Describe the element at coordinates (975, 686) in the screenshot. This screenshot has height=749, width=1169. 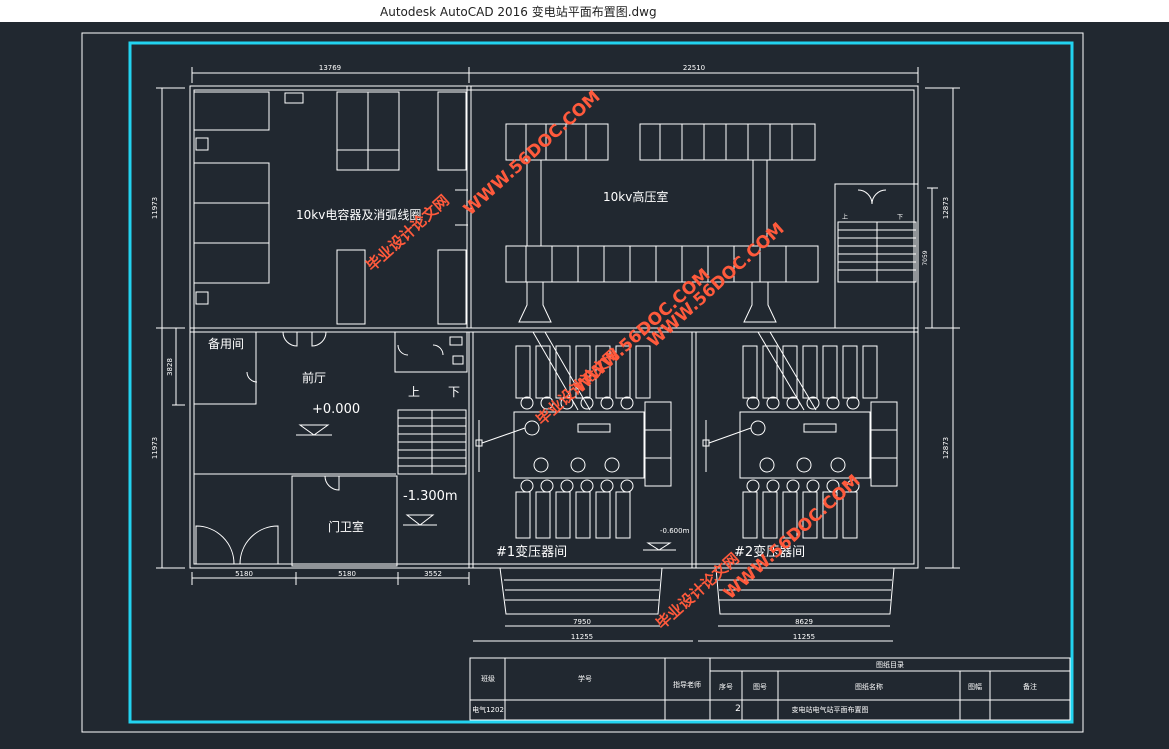
I see `tb-sheet-size: 图幅` at that location.